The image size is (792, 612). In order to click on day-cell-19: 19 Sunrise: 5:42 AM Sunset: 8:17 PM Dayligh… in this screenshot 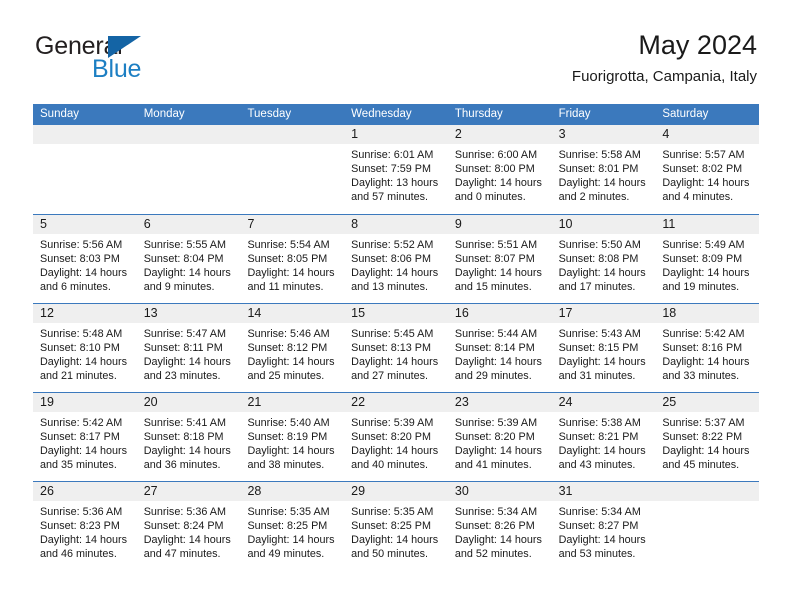, I will do `click(85, 437)`.